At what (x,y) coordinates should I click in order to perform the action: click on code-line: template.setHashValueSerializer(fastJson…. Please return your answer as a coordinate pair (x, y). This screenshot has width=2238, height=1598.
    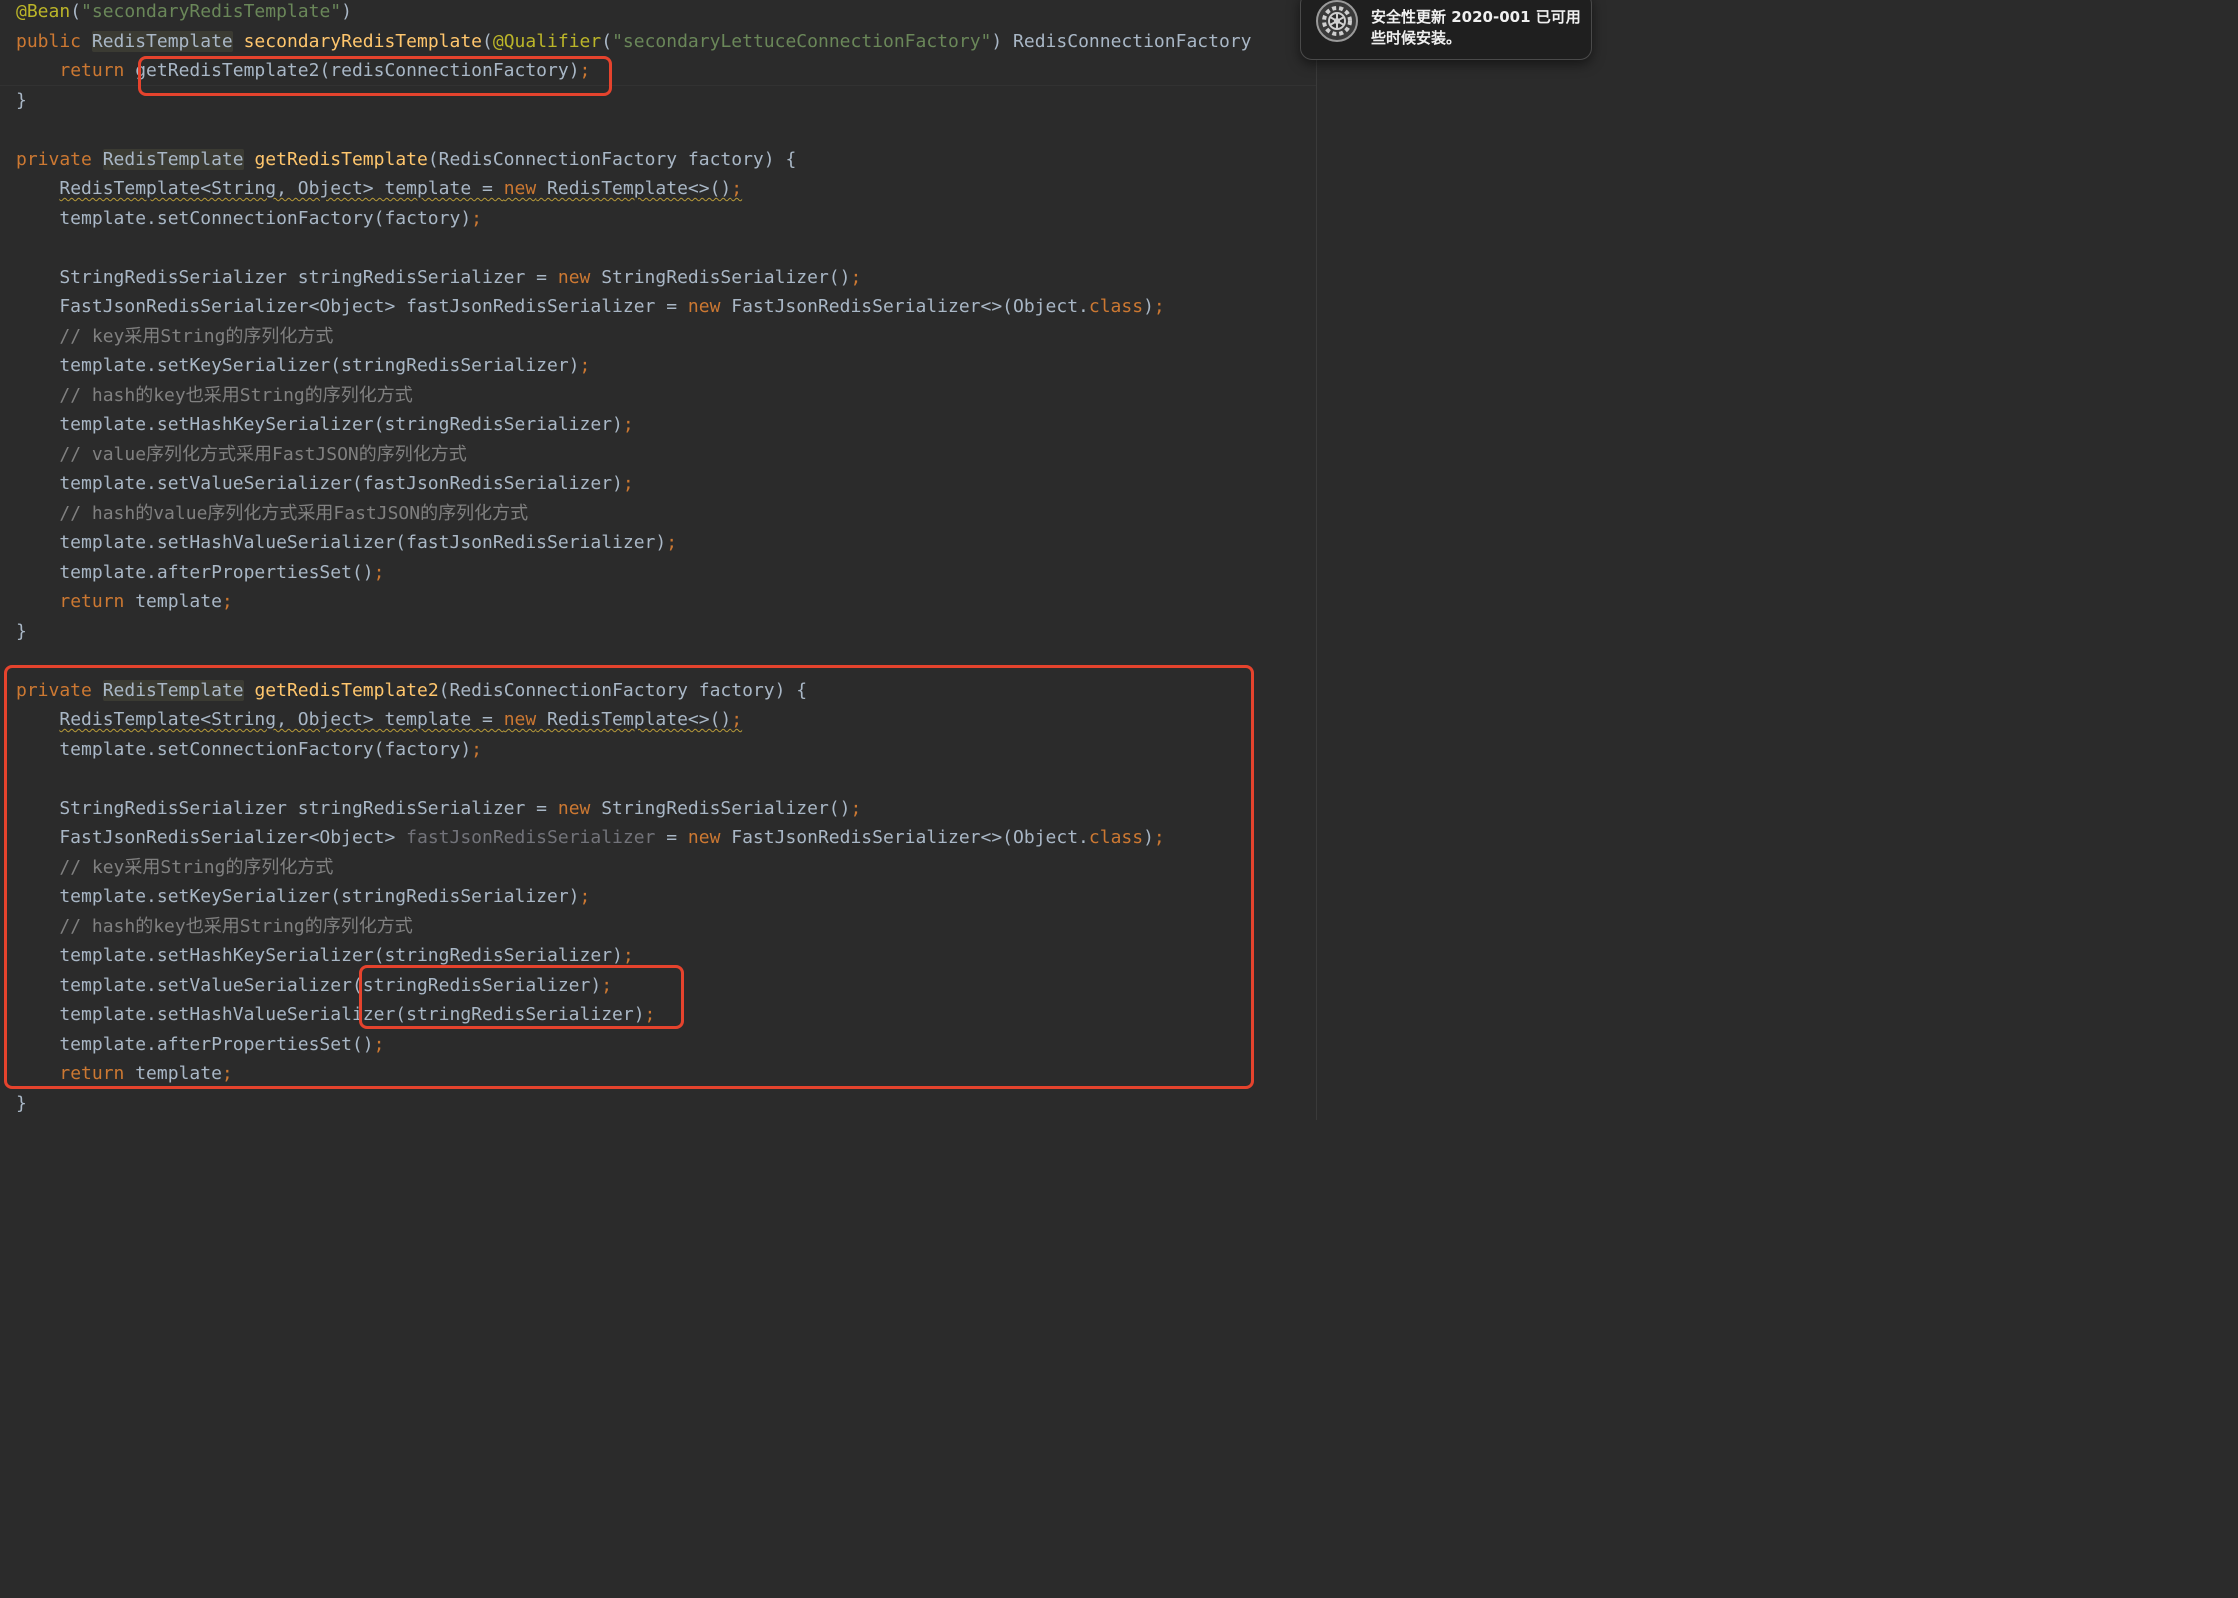
    Looking at the image, I should click on (346, 543).